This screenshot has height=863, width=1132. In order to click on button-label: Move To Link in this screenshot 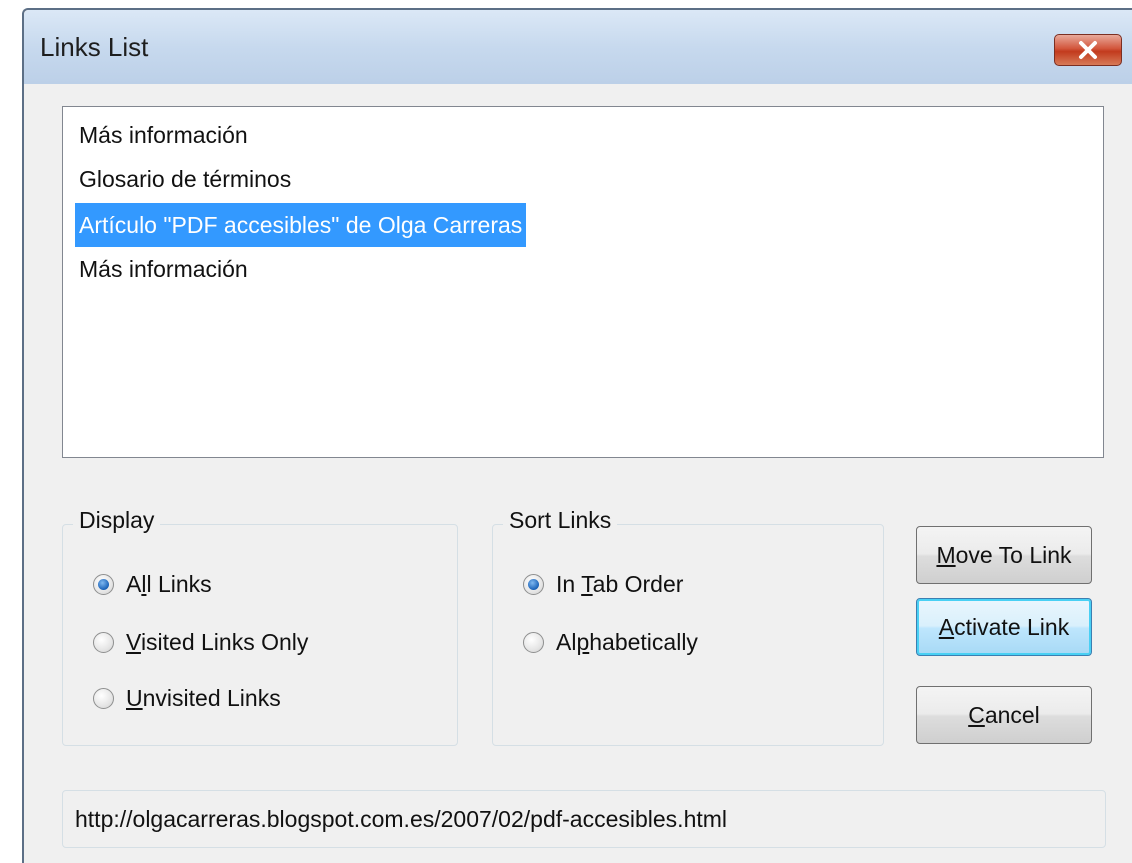, I will do `click(1004, 554)`.